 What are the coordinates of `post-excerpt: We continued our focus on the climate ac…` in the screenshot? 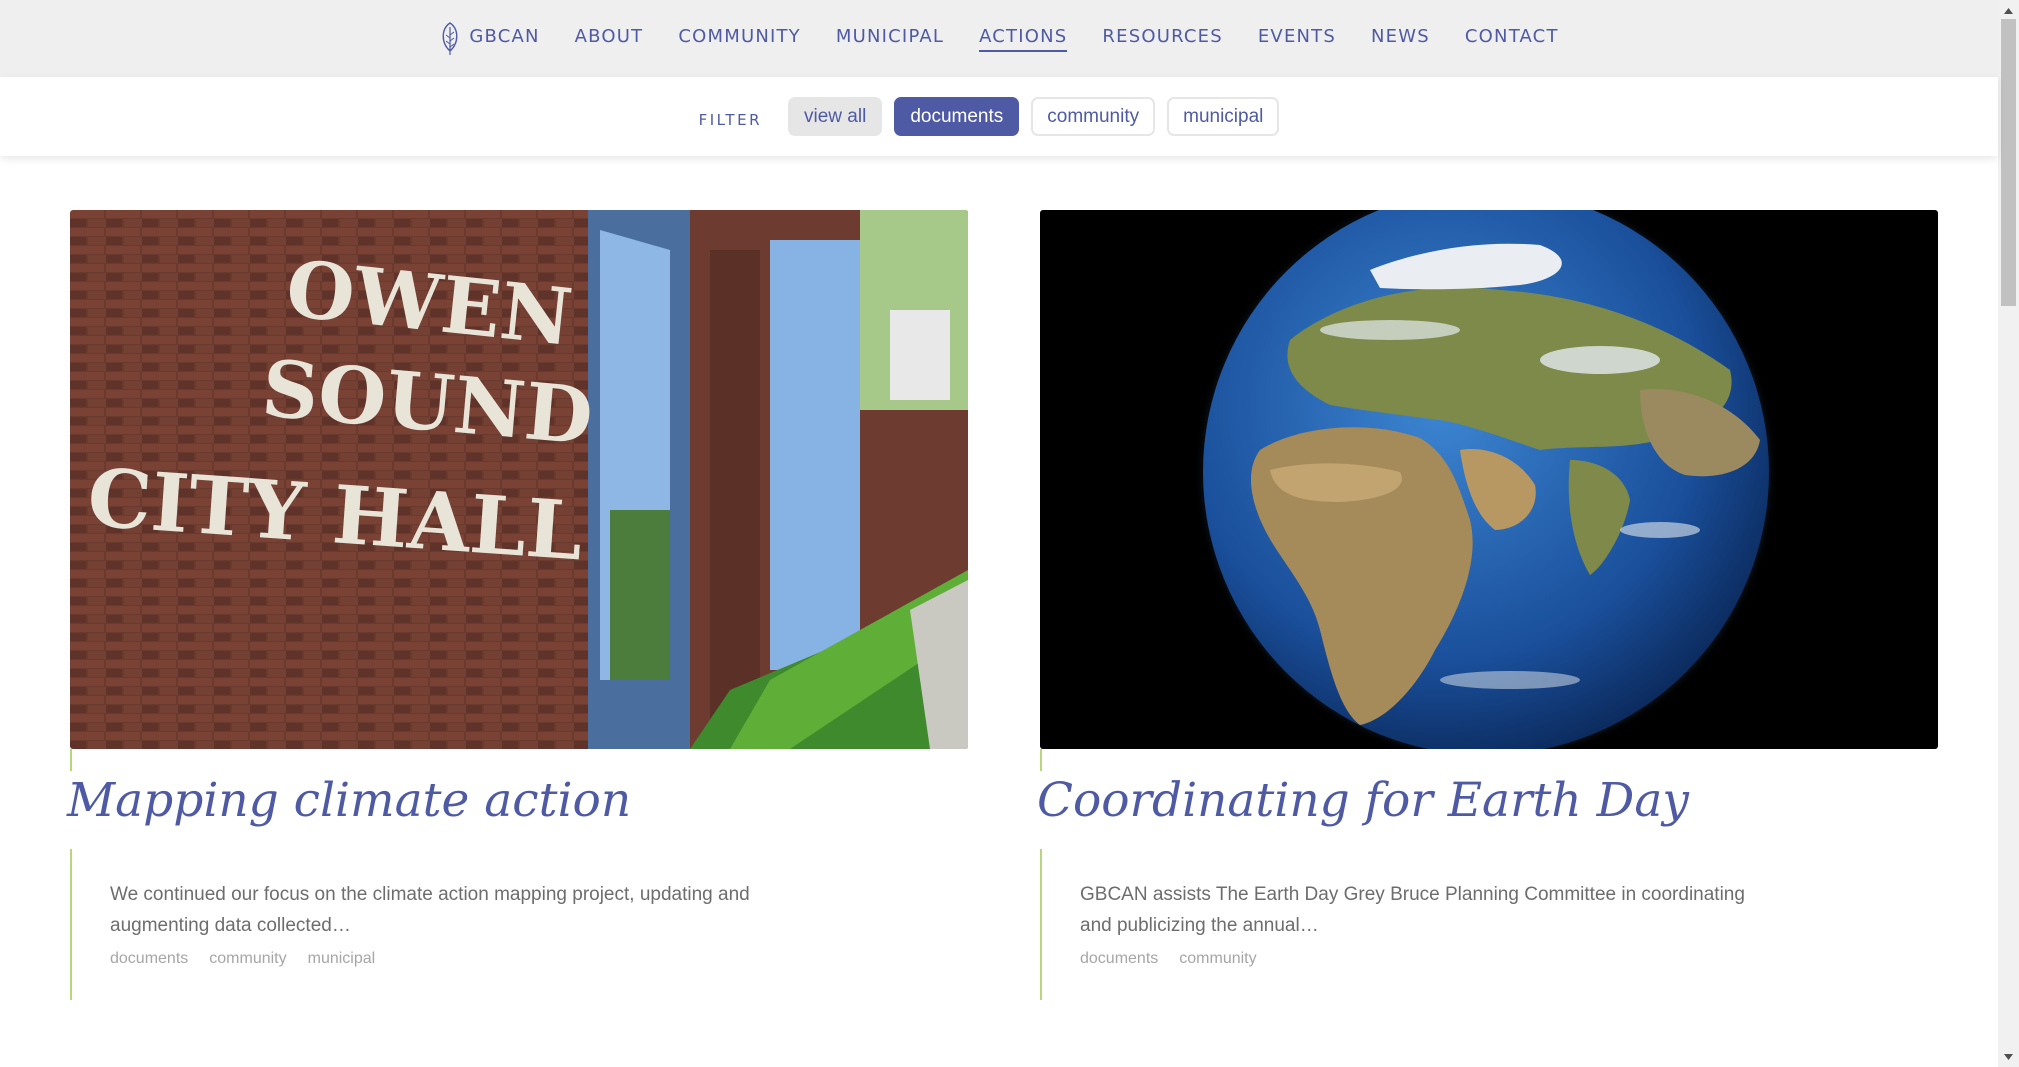 It's located at (470, 910).